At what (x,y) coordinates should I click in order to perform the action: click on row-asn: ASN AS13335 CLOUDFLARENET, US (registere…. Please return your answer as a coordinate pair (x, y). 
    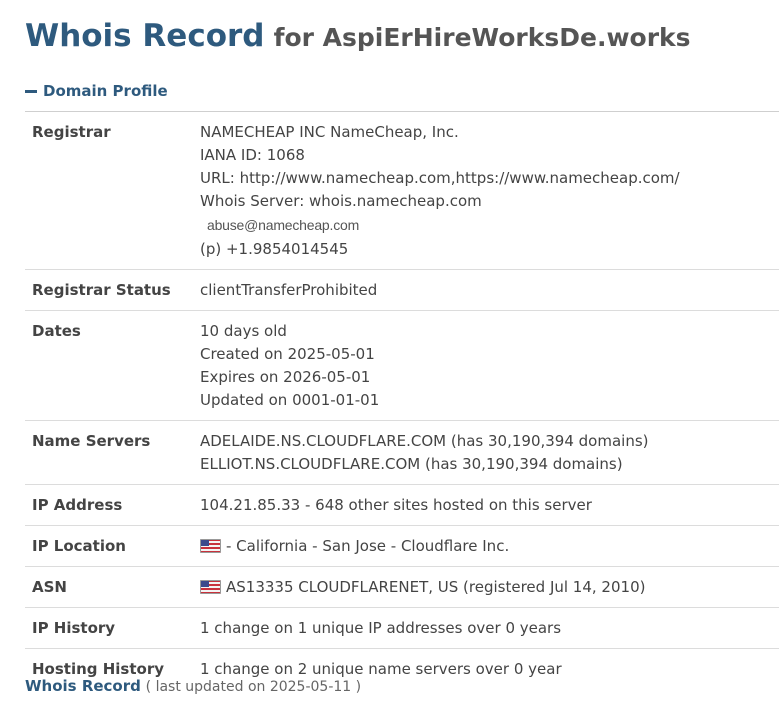
    Looking at the image, I should click on (402, 587).